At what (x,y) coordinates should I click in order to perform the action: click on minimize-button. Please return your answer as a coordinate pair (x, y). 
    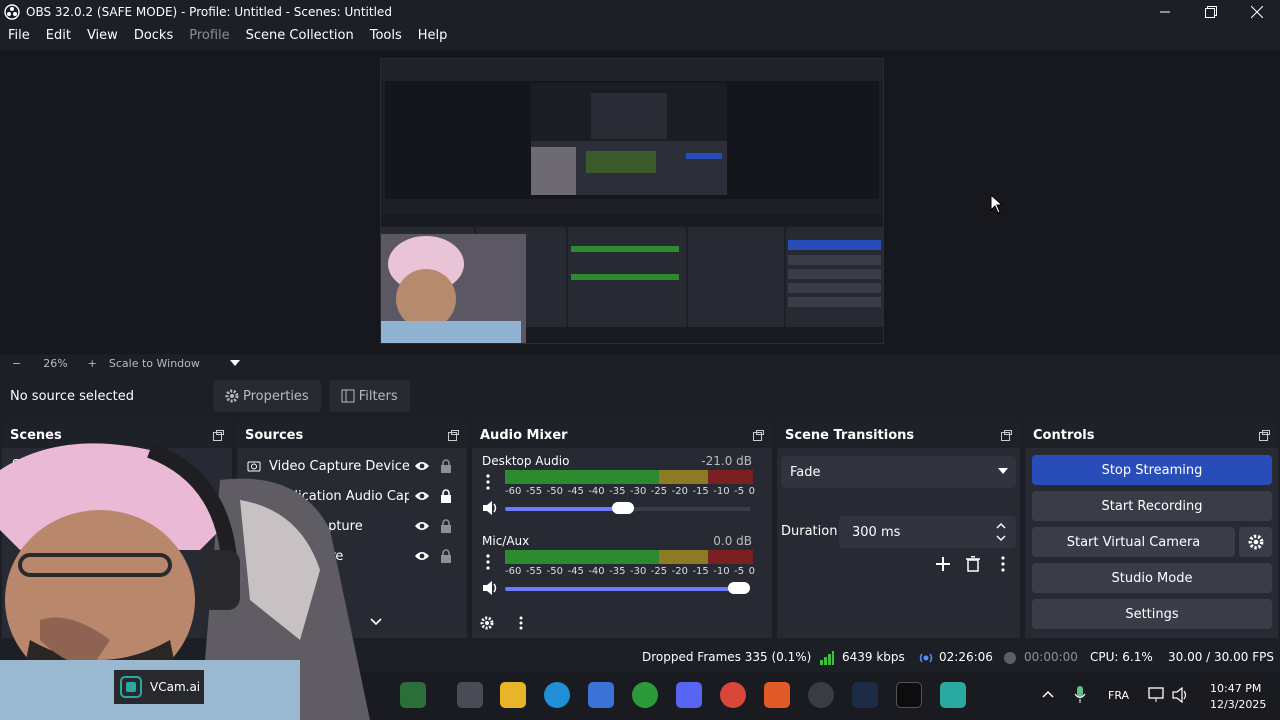
    Looking at the image, I should click on (1165, 12).